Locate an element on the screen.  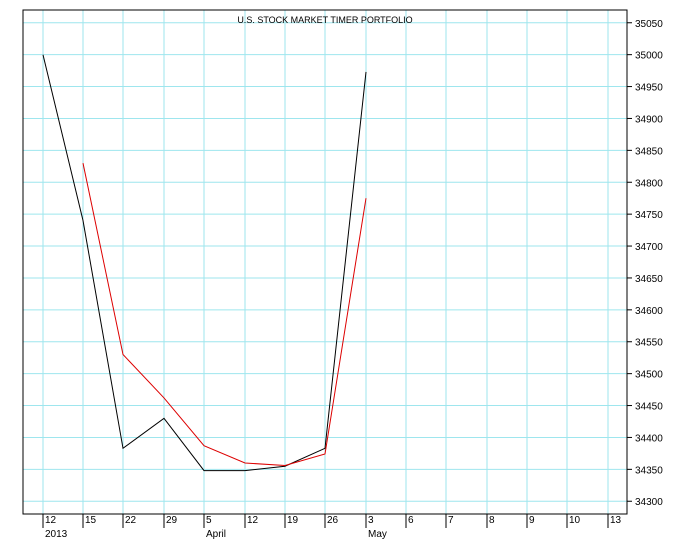
x-tick-label-7: 26 is located at coordinates (333, 520).